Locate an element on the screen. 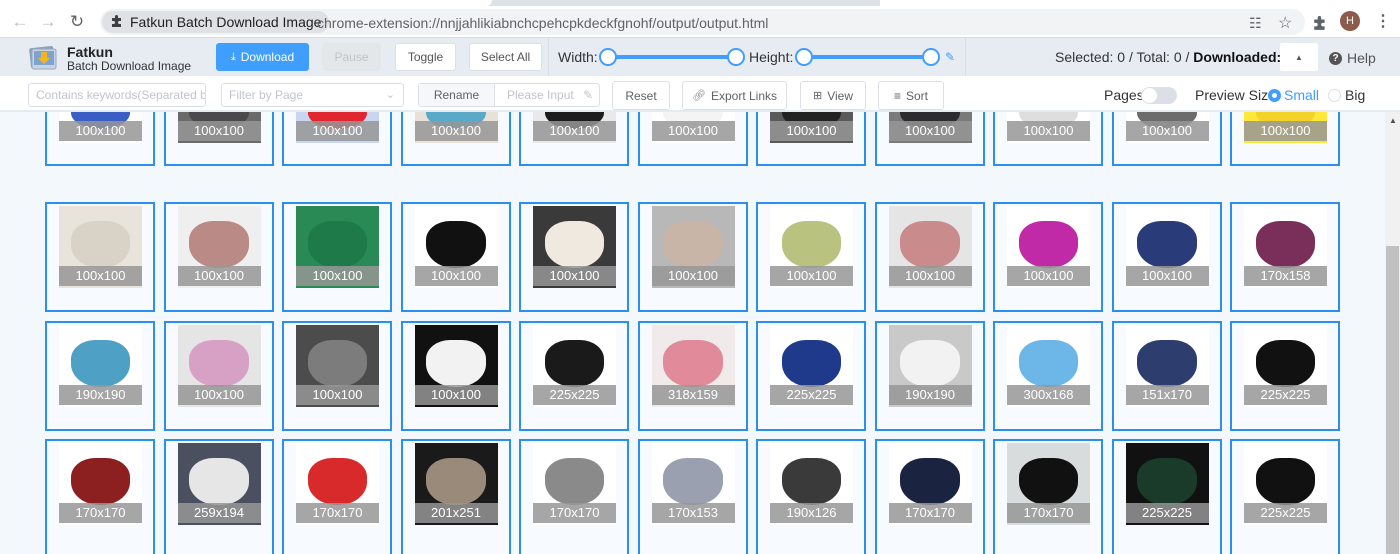  image-card: 201x251 is located at coordinates (455, 496).